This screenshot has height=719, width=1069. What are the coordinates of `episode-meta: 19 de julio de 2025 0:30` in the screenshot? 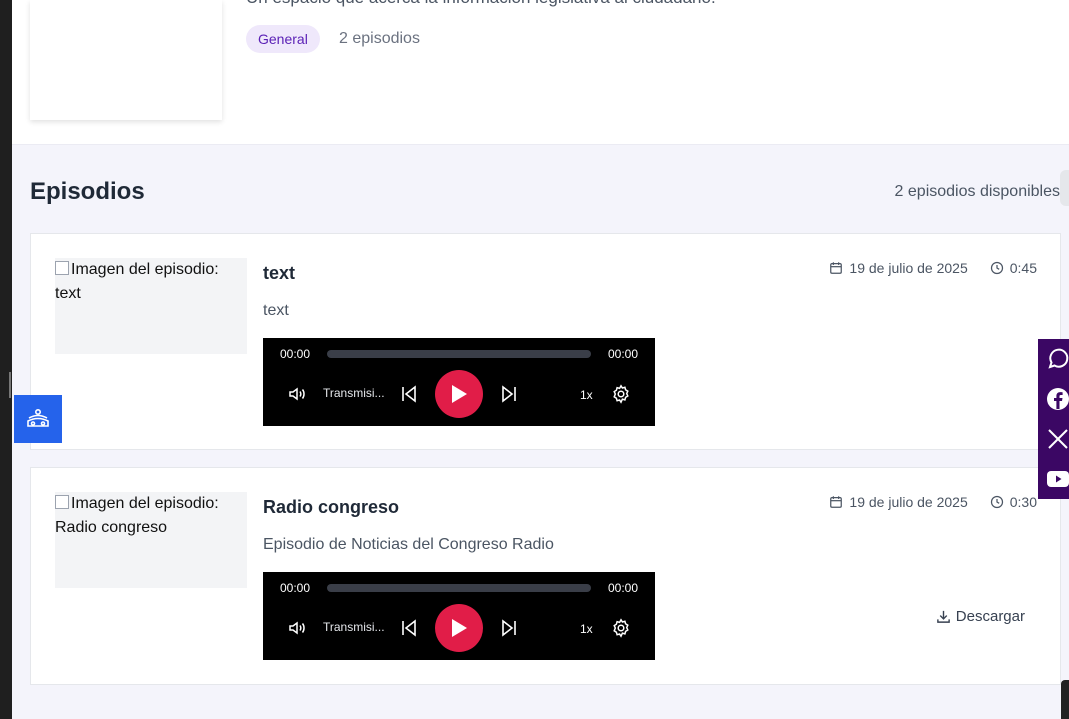 It's located at (933, 502).